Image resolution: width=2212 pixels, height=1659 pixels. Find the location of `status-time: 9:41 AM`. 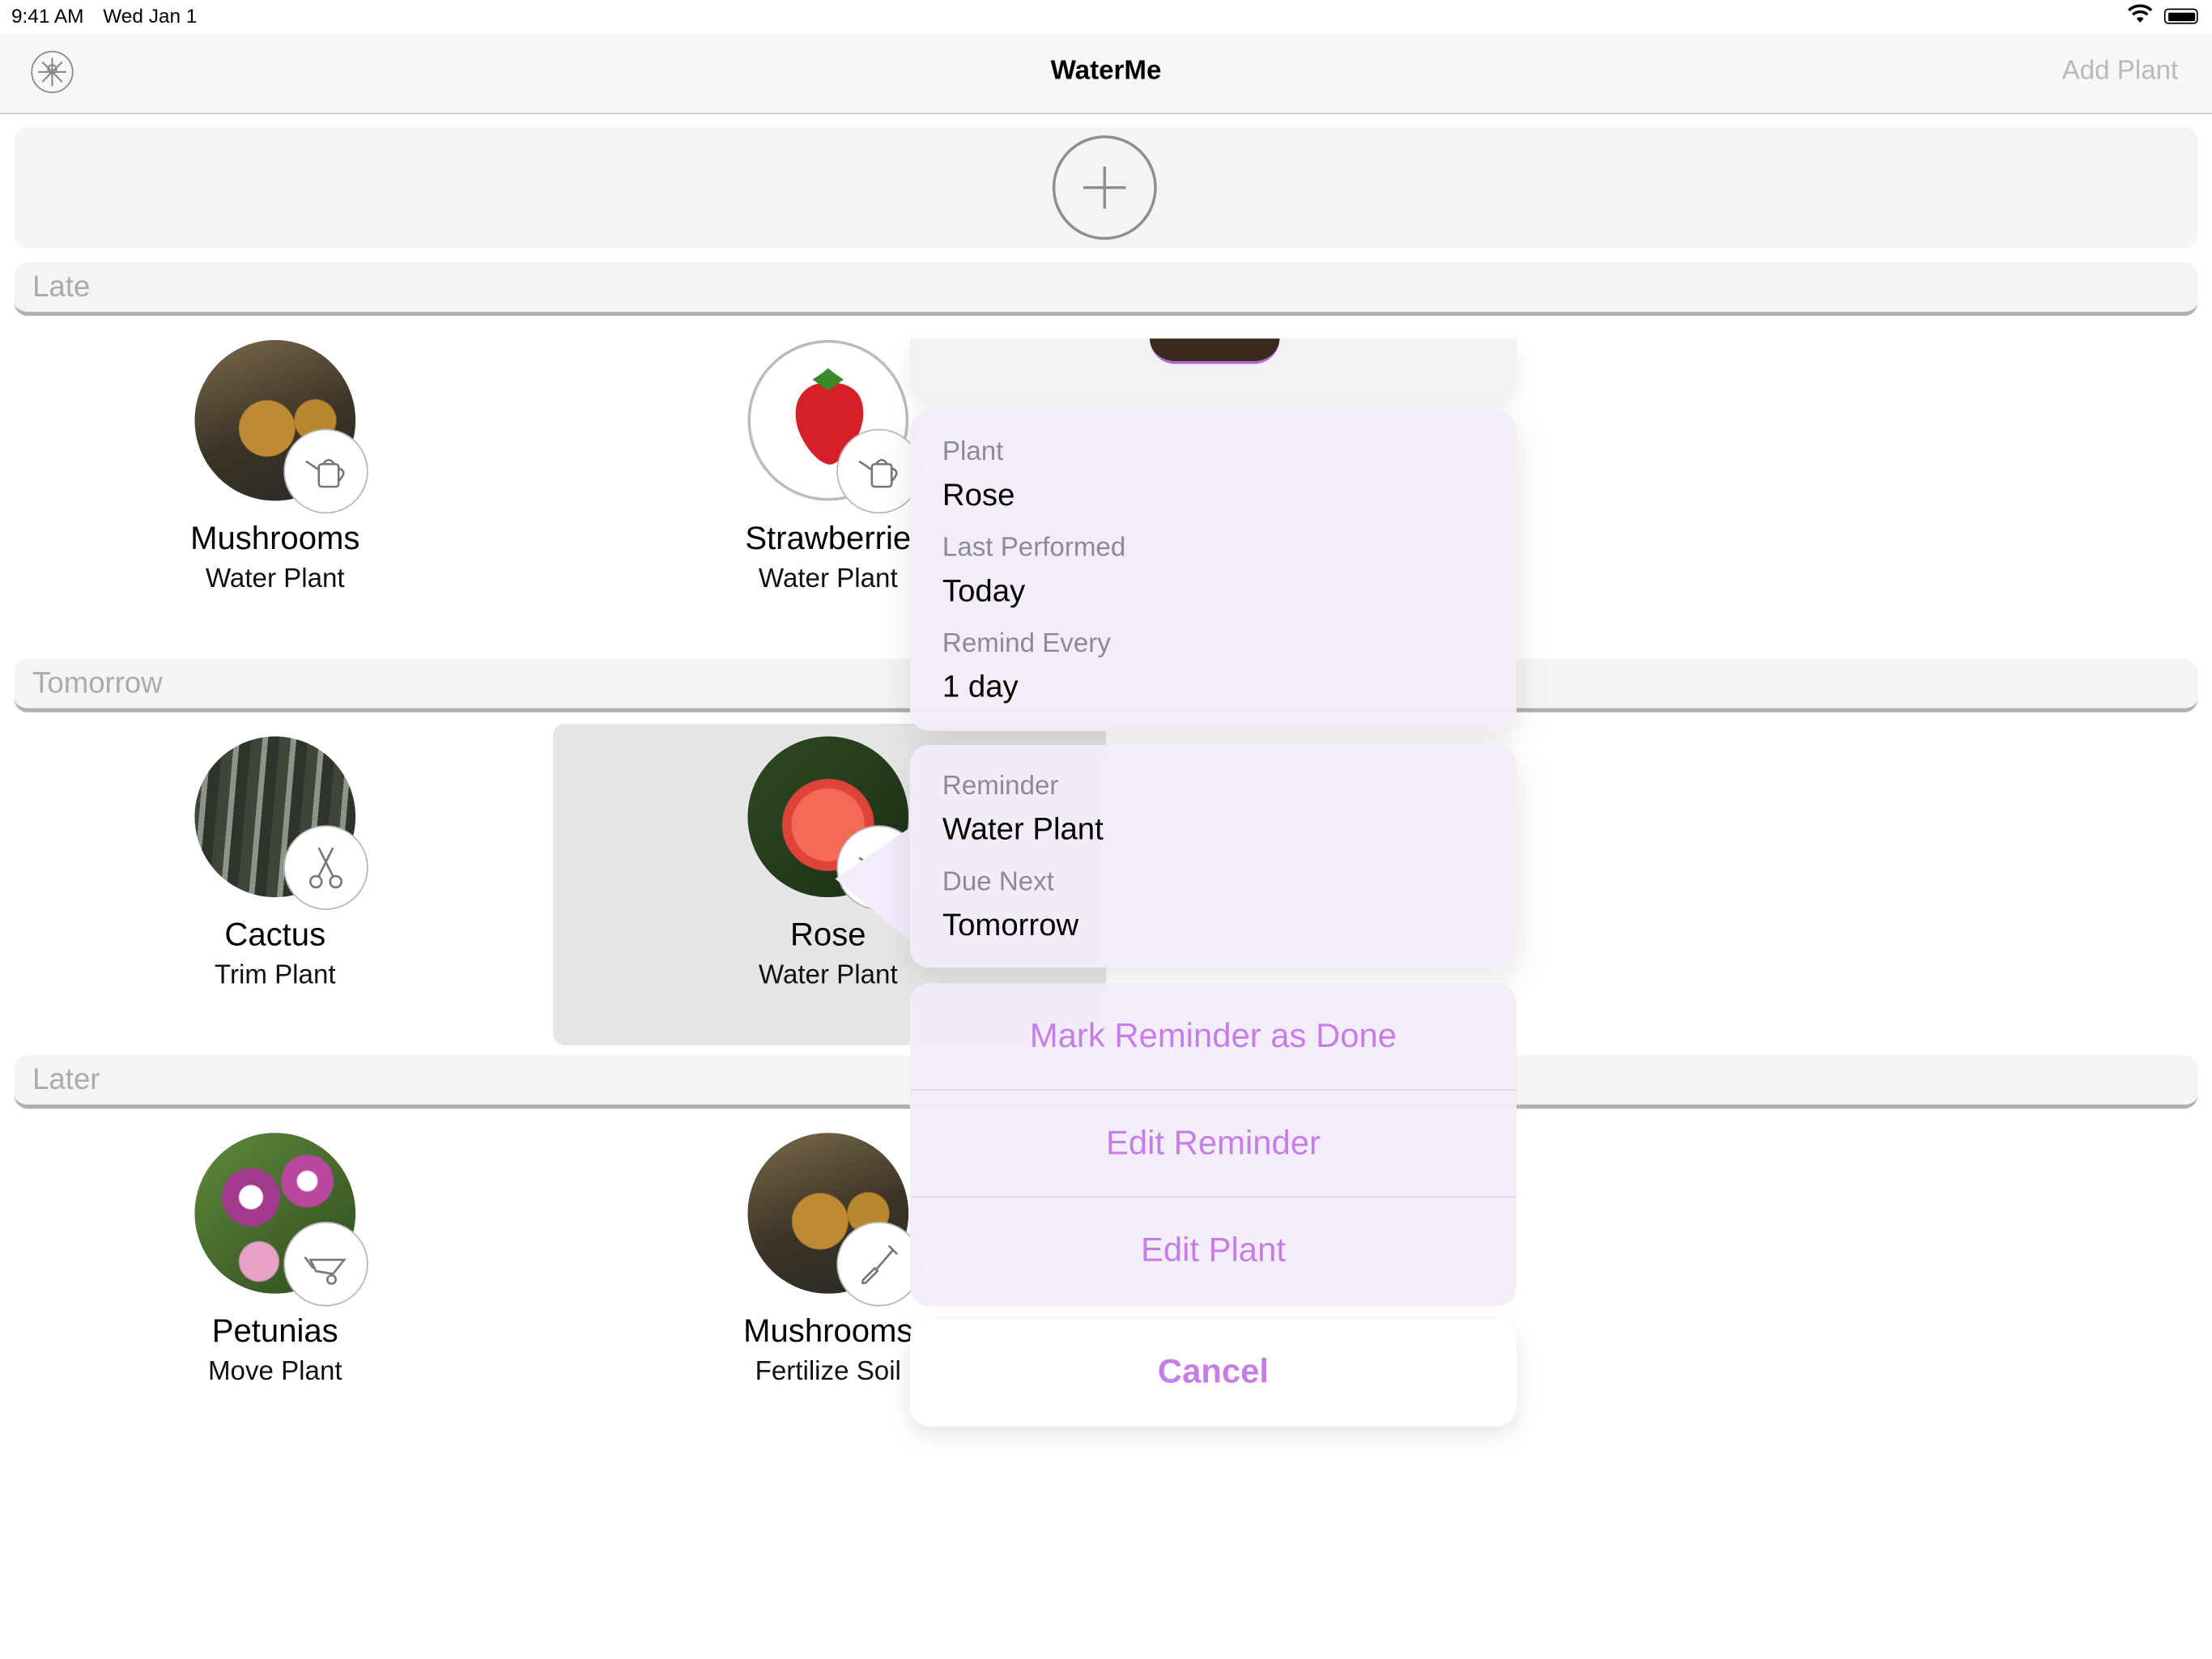

status-time: 9:41 AM is located at coordinates (48, 16).